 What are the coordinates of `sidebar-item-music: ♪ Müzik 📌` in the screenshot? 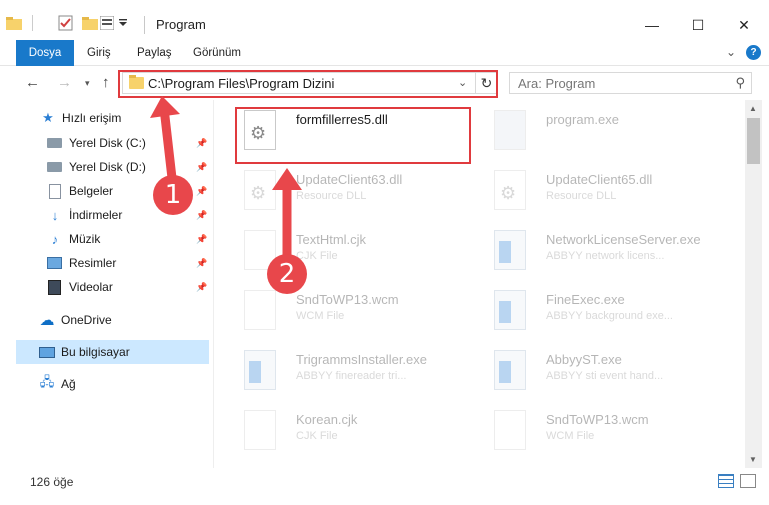 It's located at (104, 239).